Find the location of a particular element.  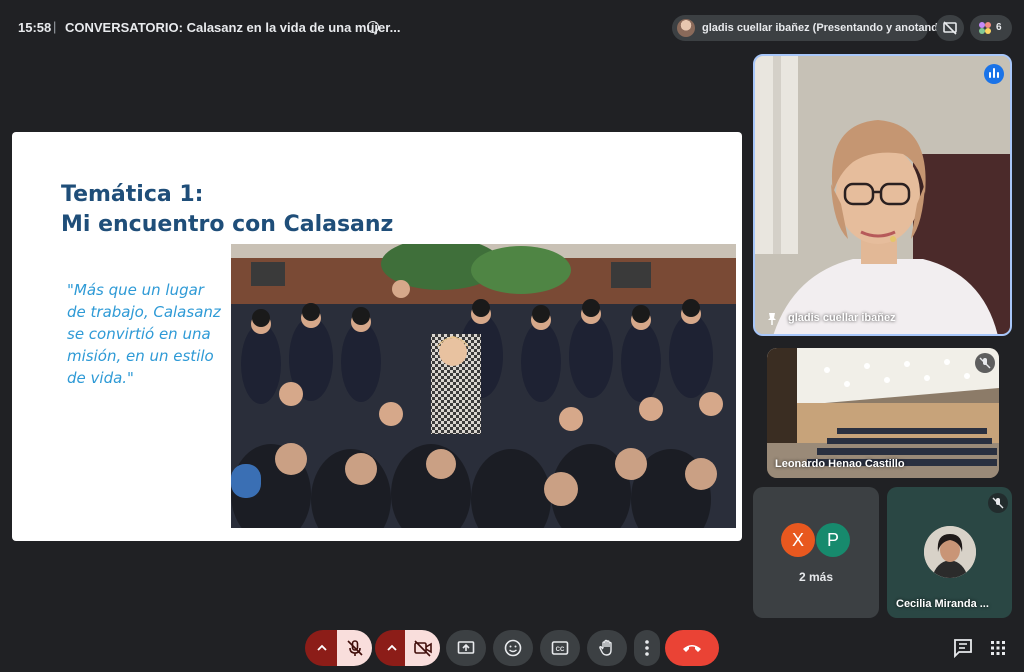

audio-options-button is located at coordinates (322, 648).